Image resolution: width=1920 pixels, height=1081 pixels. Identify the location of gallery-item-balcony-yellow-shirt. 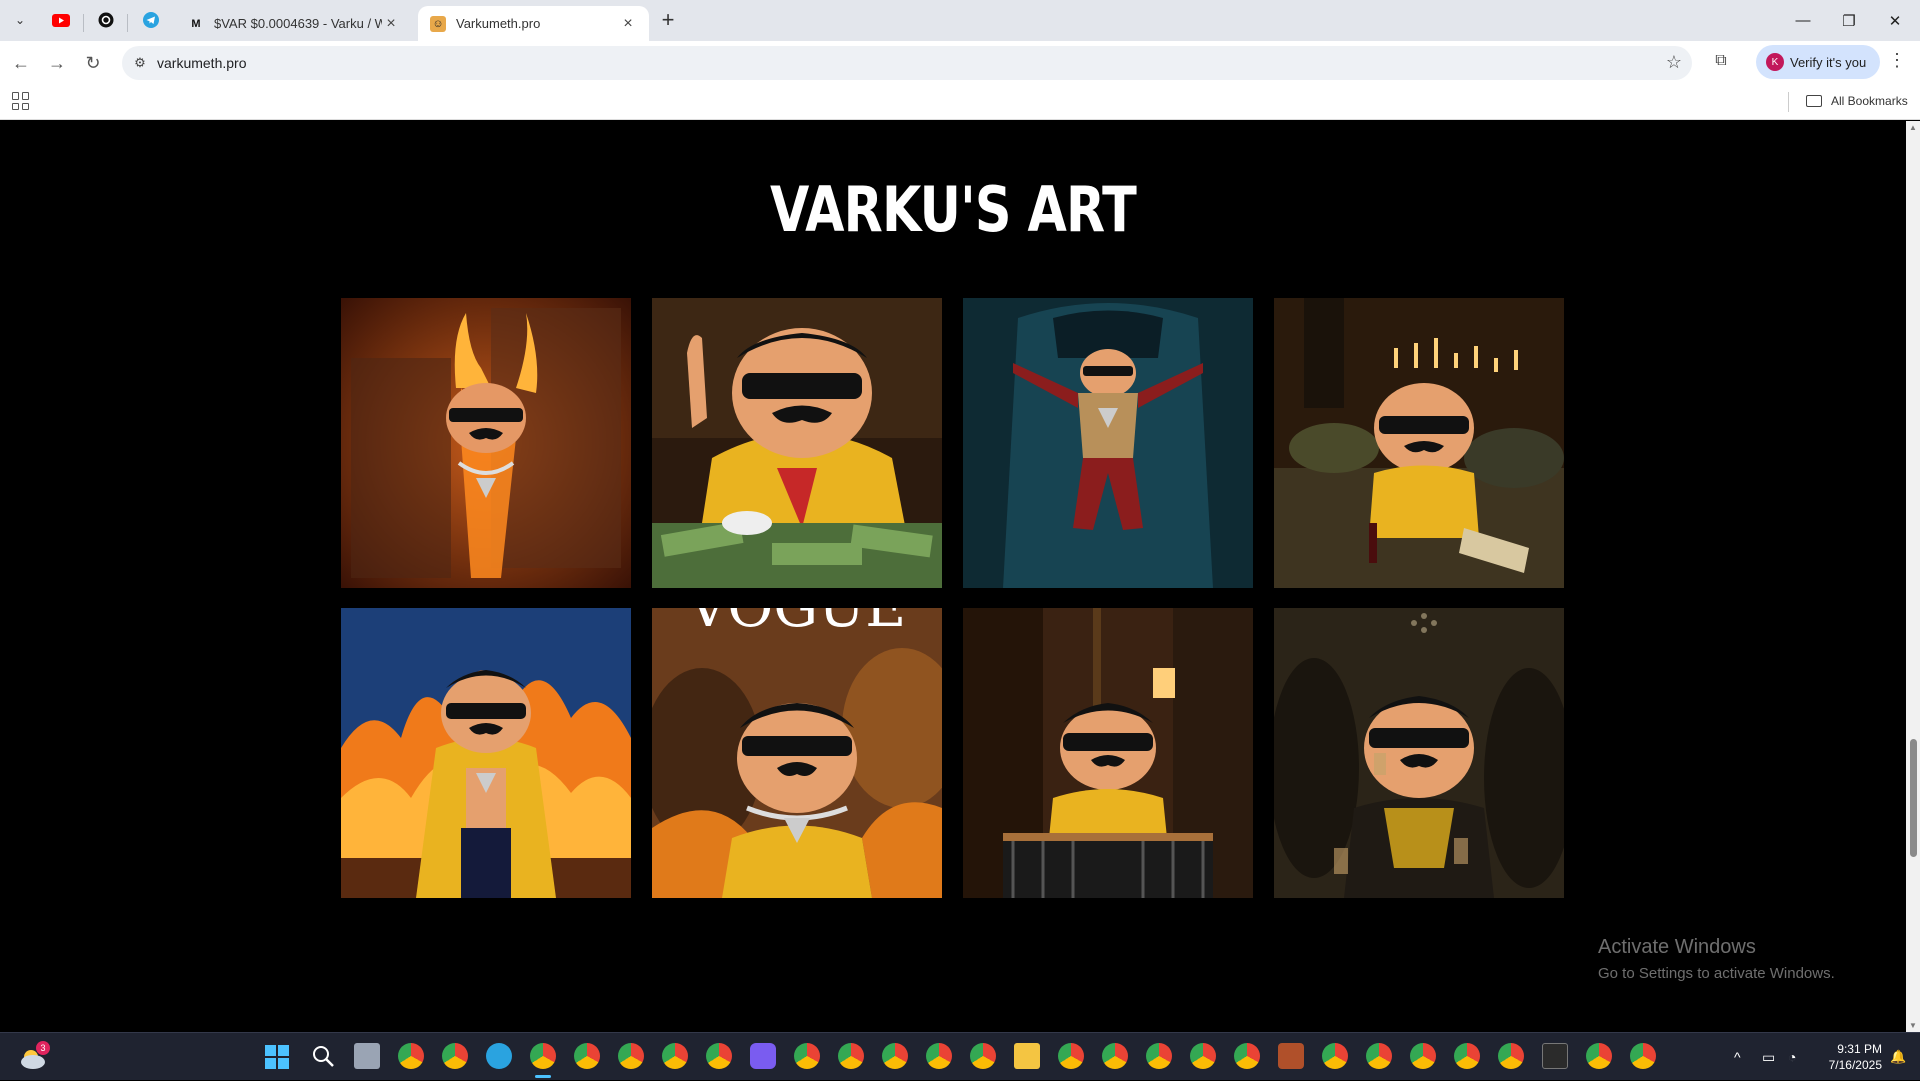
(1108, 753).